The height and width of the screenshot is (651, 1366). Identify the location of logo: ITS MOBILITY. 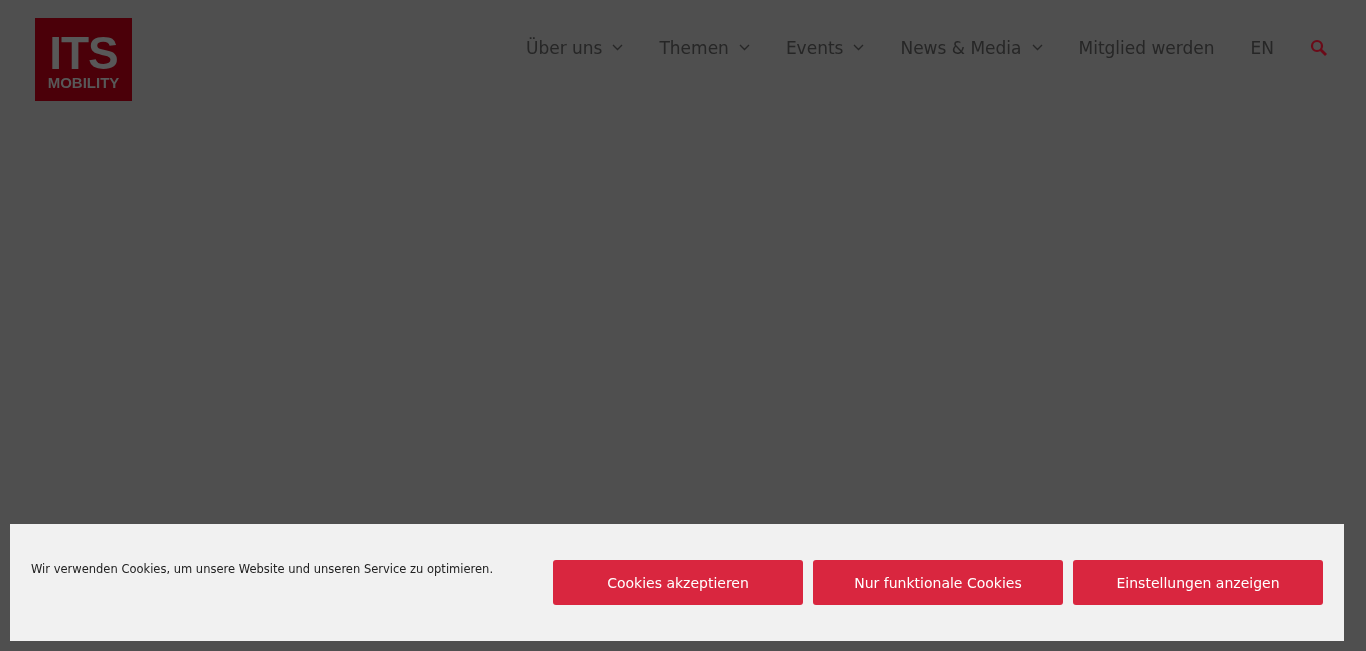
(83, 59).